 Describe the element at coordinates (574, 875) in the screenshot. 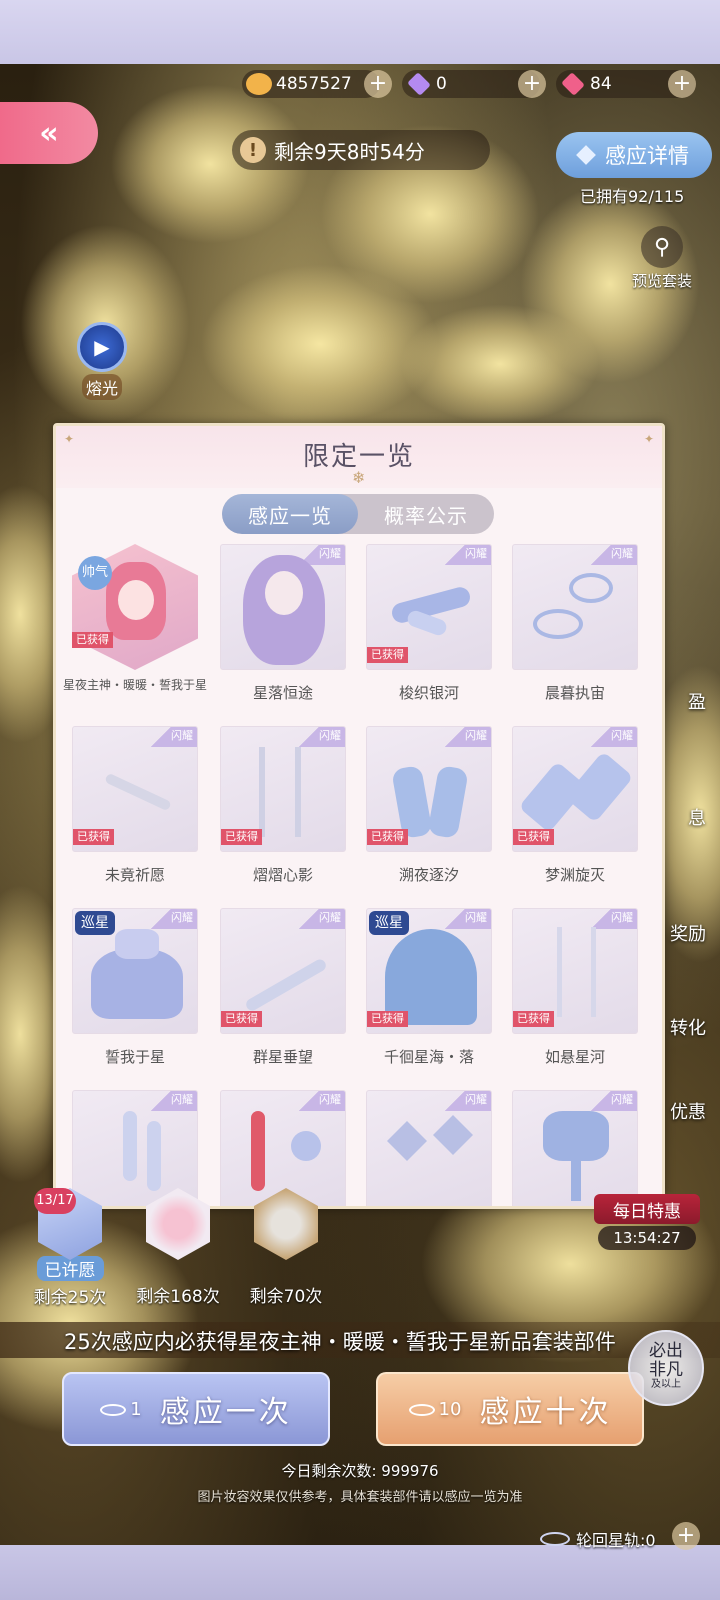

I see `item-name: 梦渊旋灭` at that location.